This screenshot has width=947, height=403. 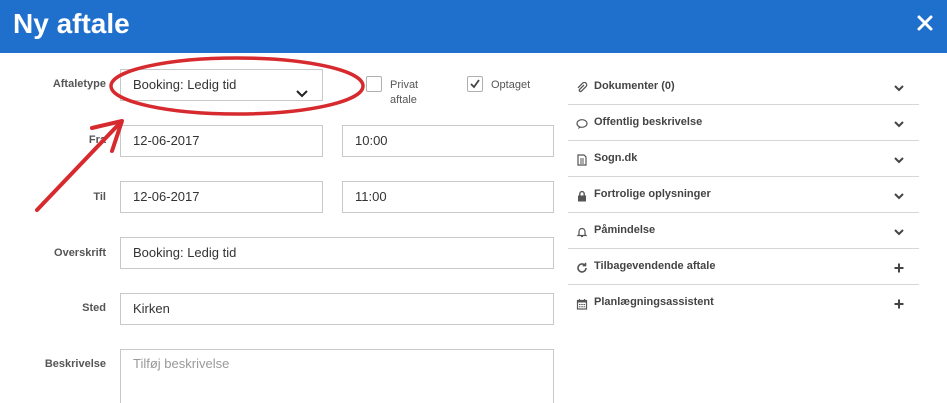 I want to click on to-time-input: 11:00, so click(x=448, y=197).